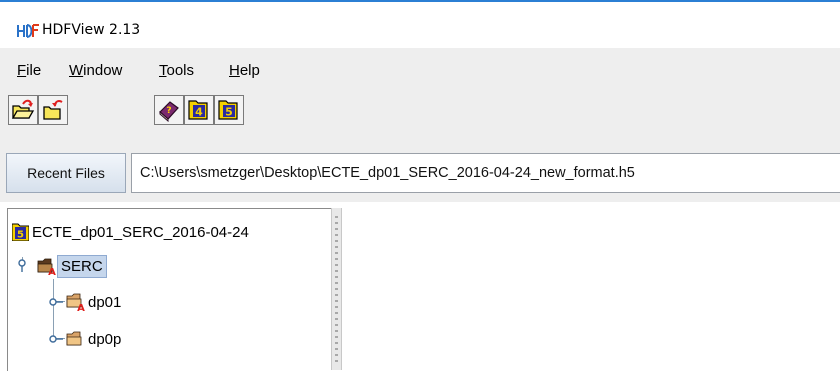 This screenshot has width=840, height=371. What do you see at coordinates (112, 266) in the screenshot?
I see `tree-node-serc: A SERC` at bounding box center [112, 266].